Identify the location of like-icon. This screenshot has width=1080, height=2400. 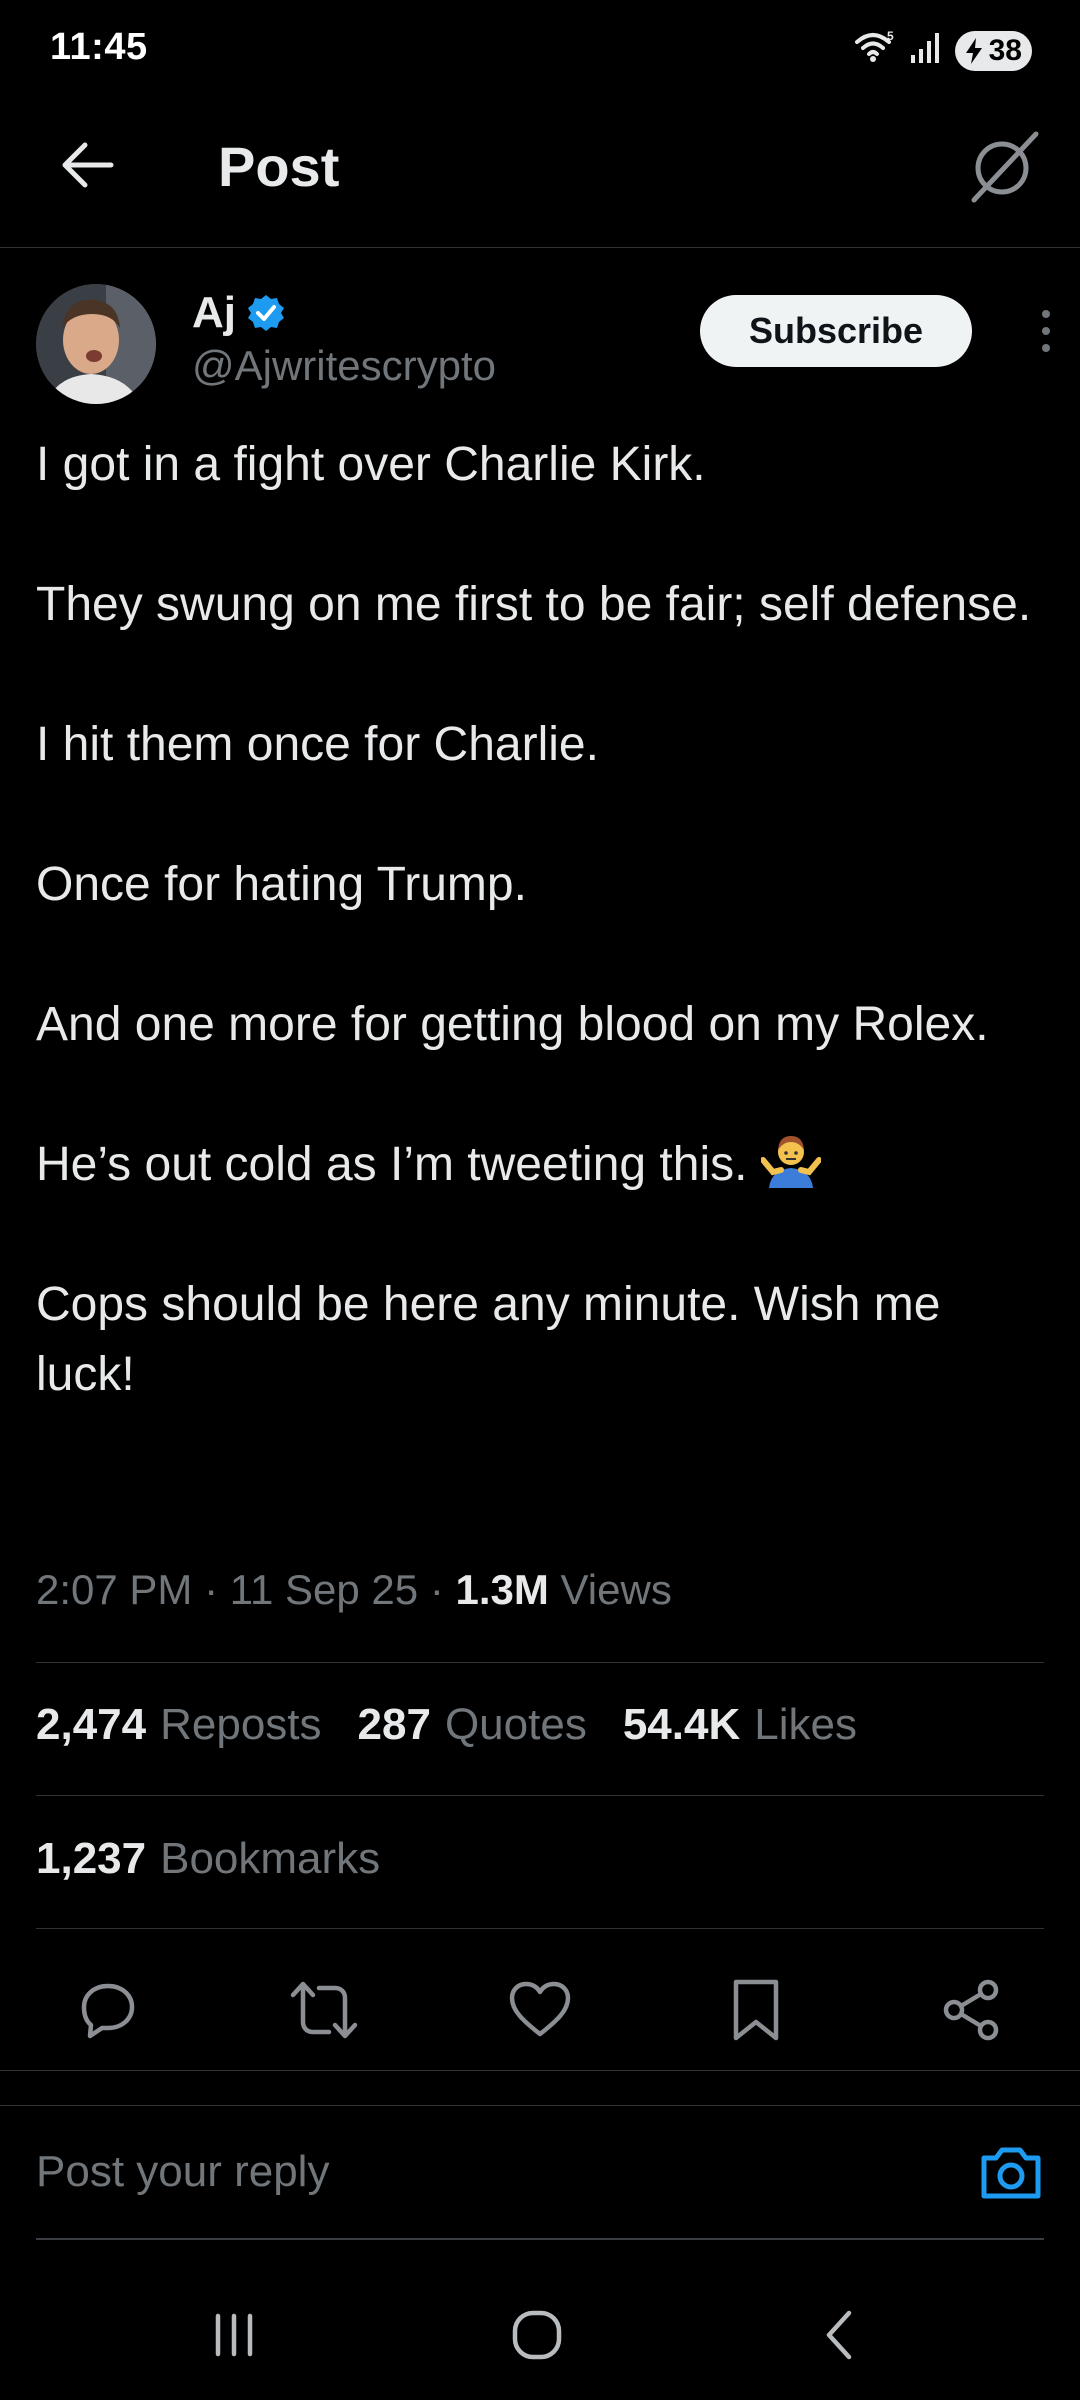
(540, 2009).